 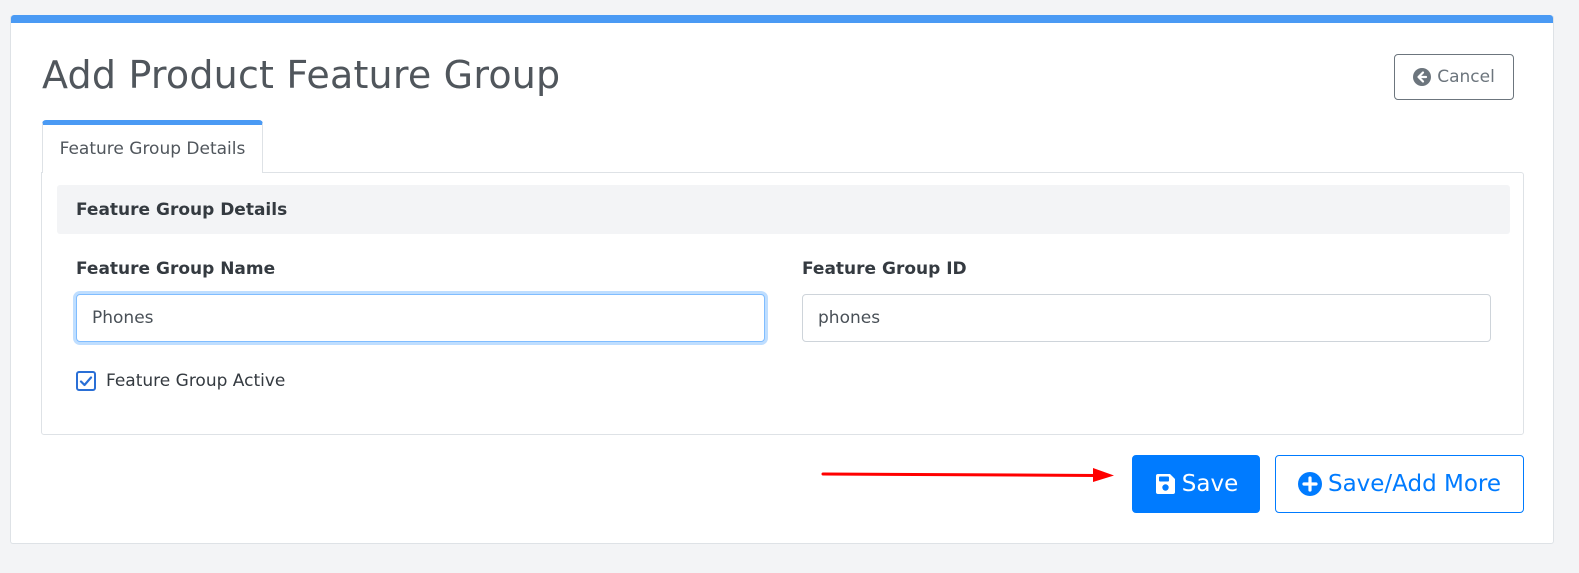 What do you see at coordinates (1466, 77) in the screenshot?
I see `cancel-button-label: Cancel` at bounding box center [1466, 77].